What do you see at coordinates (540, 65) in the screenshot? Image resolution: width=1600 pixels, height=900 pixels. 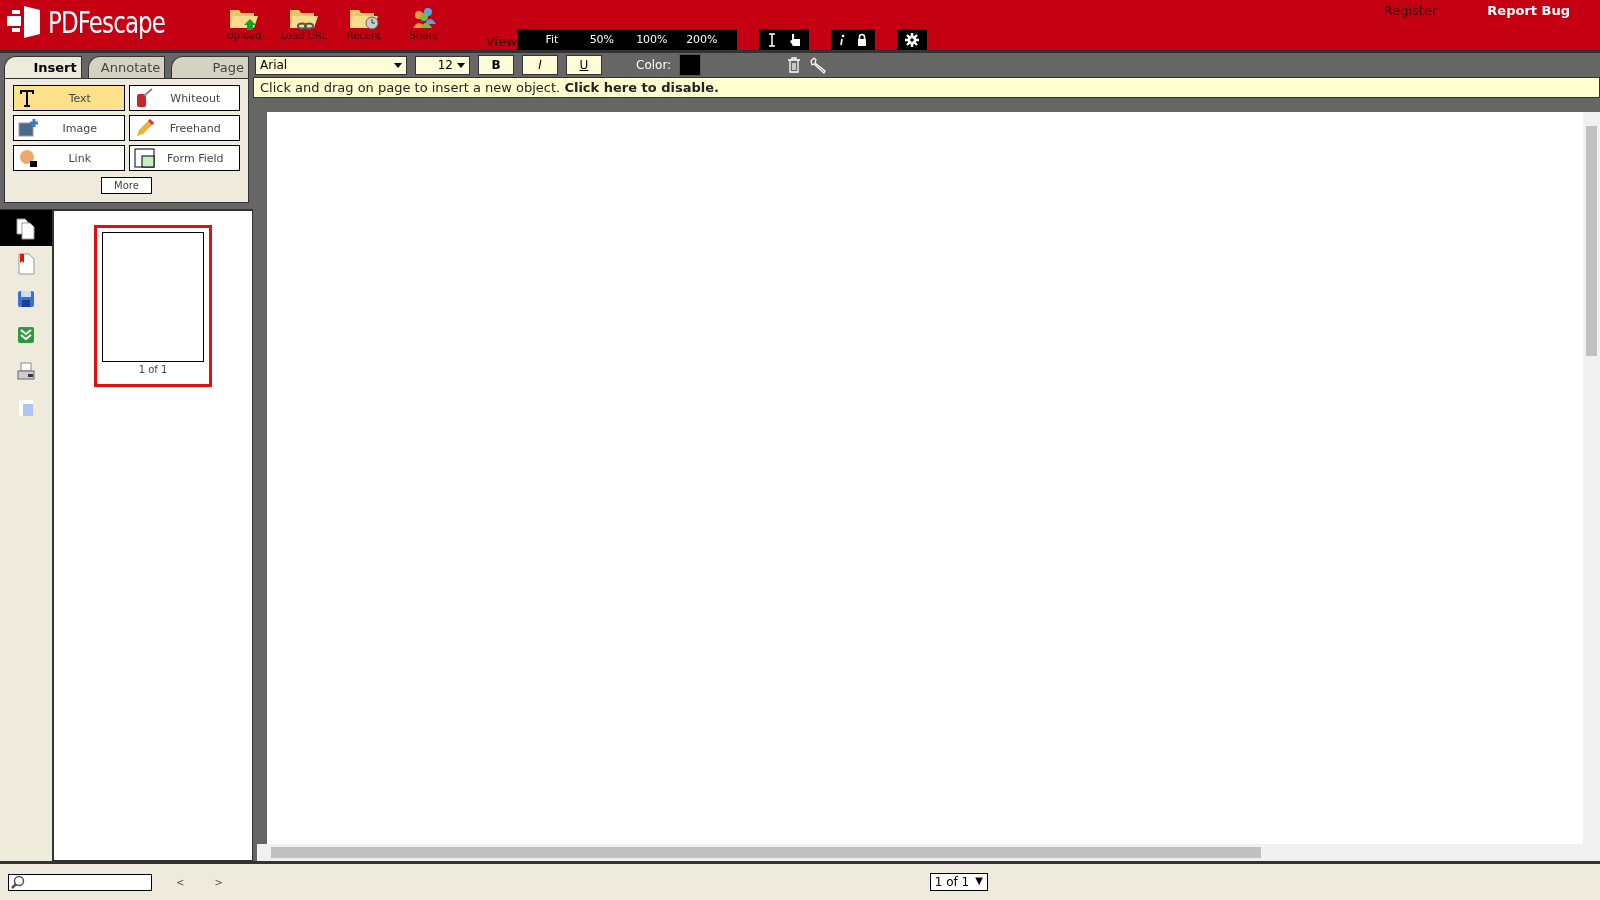 I see `italic-button: I` at bounding box center [540, 65].